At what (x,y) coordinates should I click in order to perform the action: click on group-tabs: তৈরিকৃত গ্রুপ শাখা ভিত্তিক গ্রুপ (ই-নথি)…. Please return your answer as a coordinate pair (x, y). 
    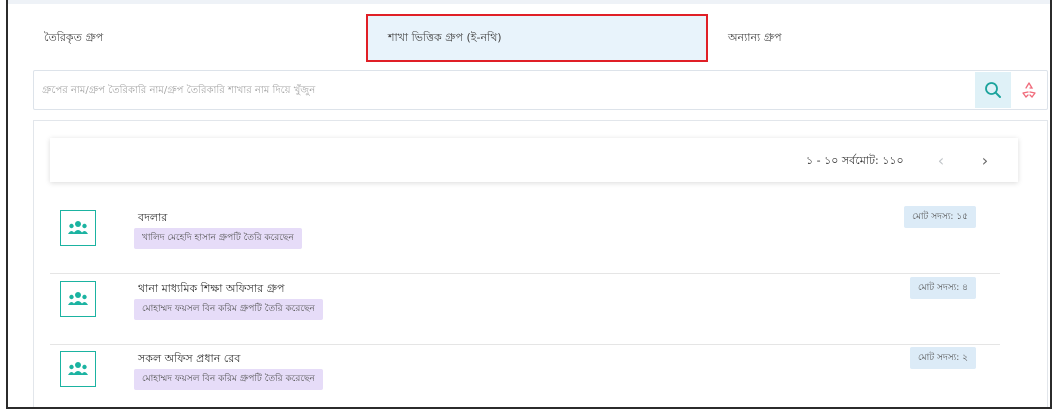
    Looking at the image, I should click on (531, 38).